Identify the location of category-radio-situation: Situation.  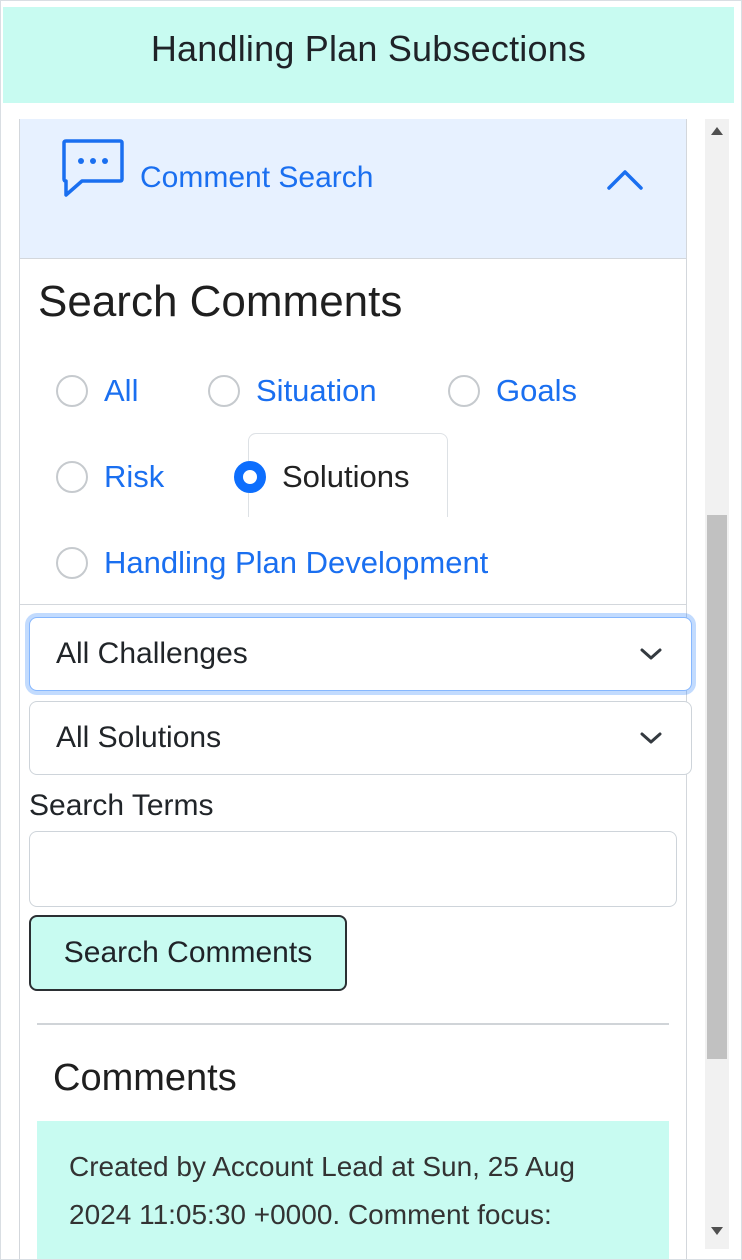
(292, 391).